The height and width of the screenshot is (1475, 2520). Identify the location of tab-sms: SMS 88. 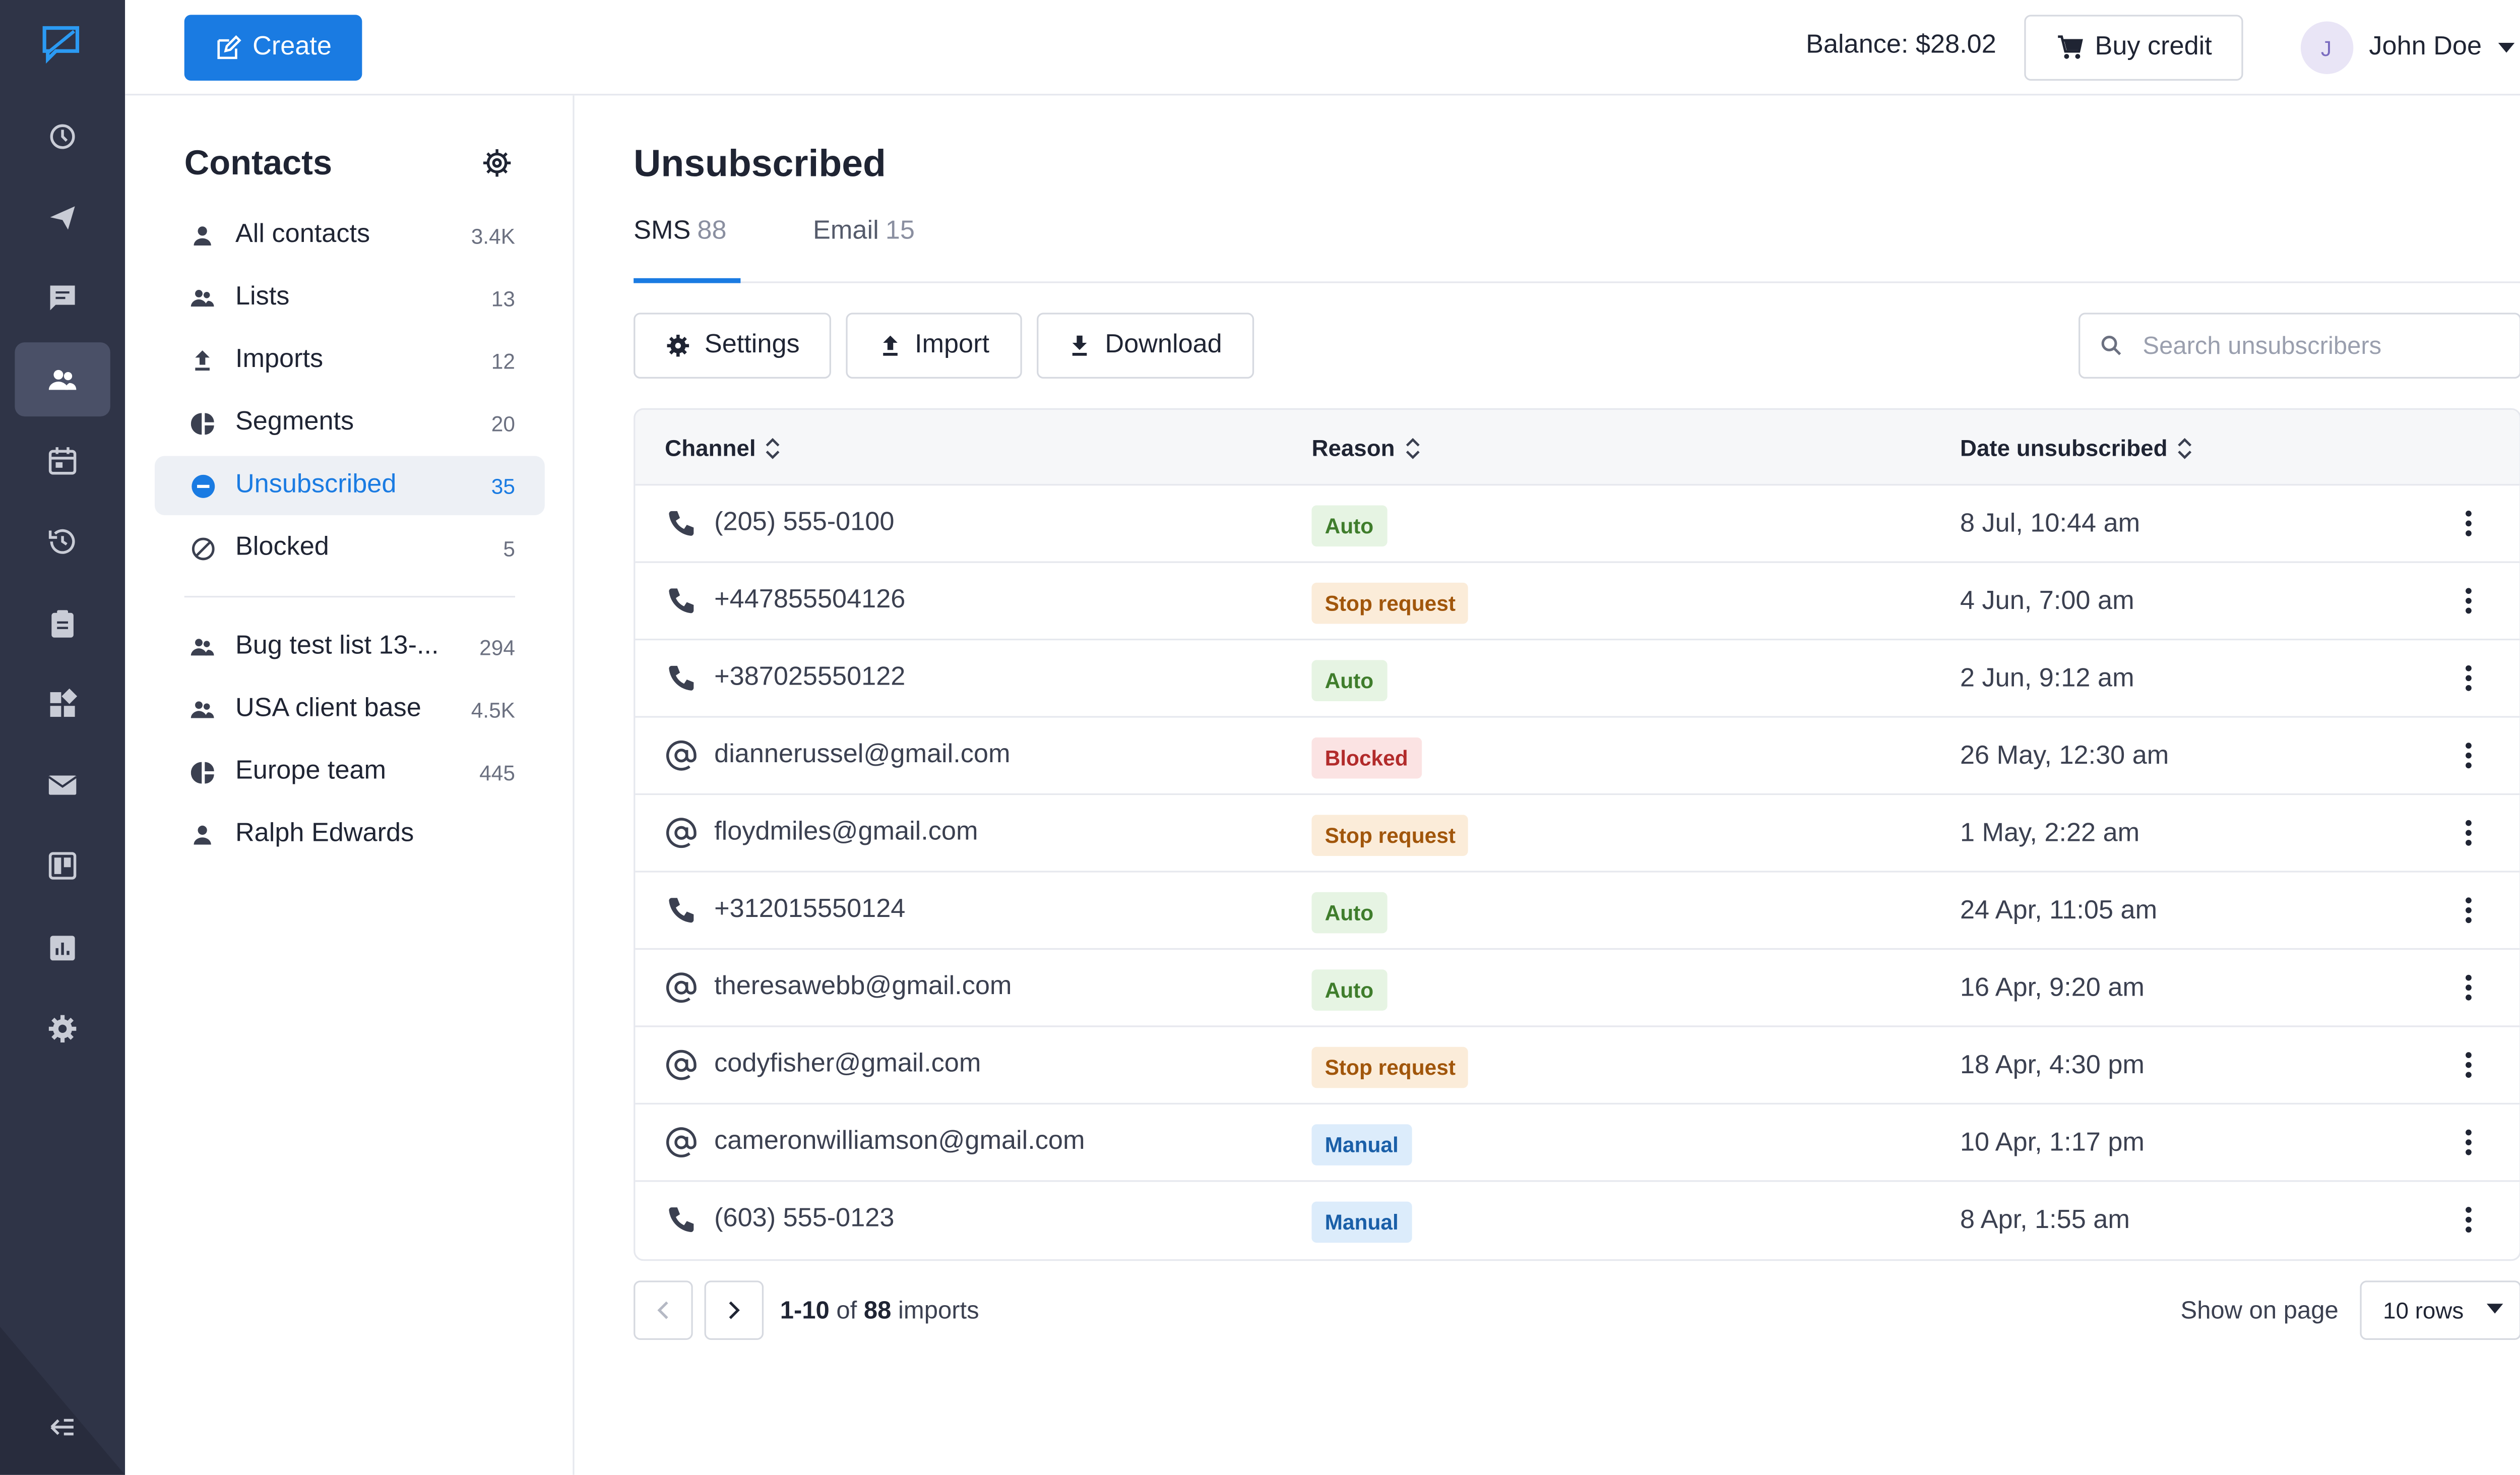
(687, 250).